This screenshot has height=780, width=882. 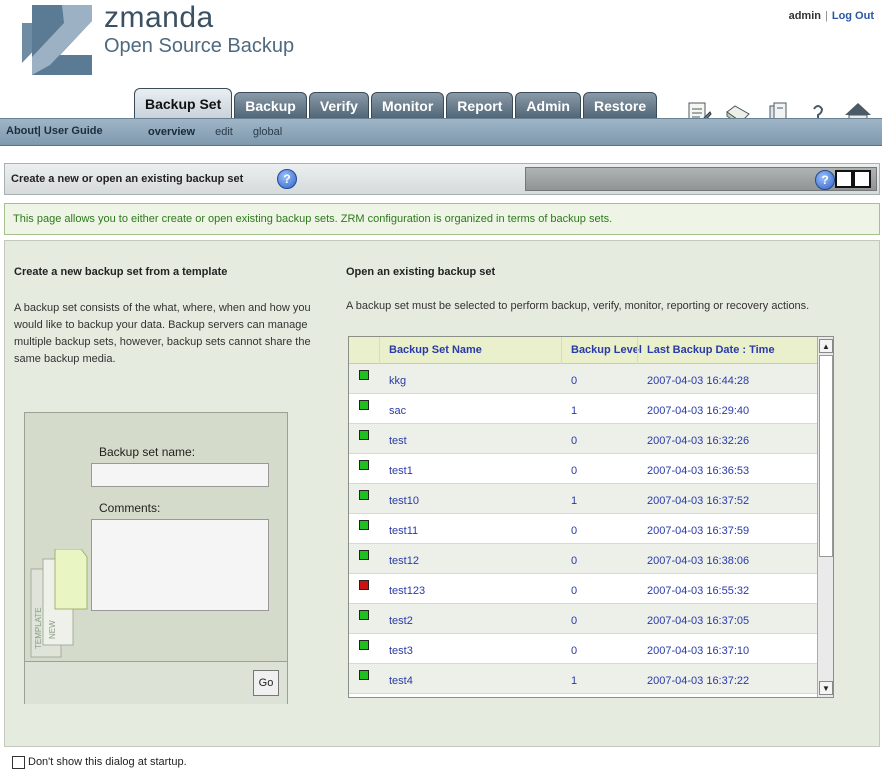 I want to click on tab-admin: Admin, so click(x=548, y=105).